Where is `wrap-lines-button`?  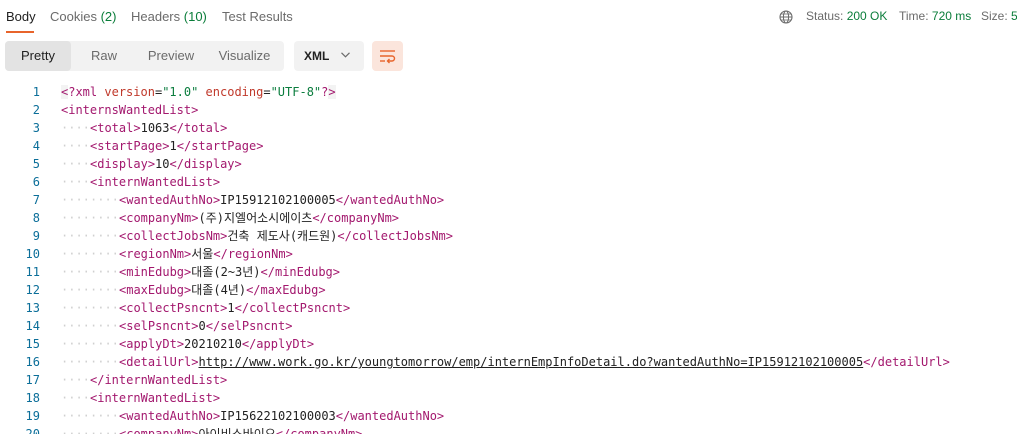 wrap-lines-button is located at coordinates (387, 56).